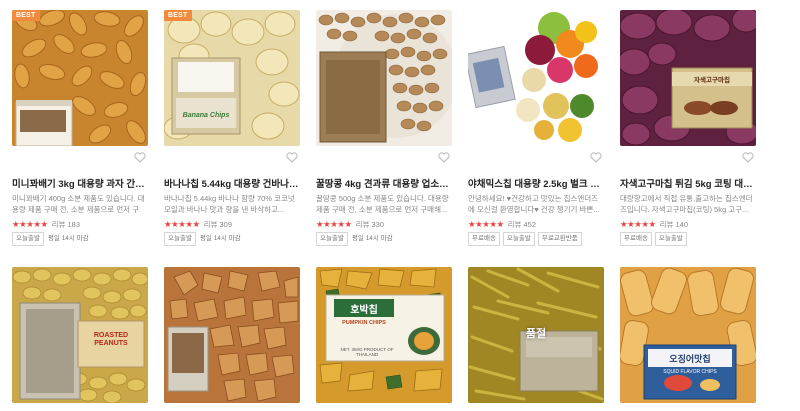  I want to click on tag-free-return: 무료교환반품, so click(559, 239).